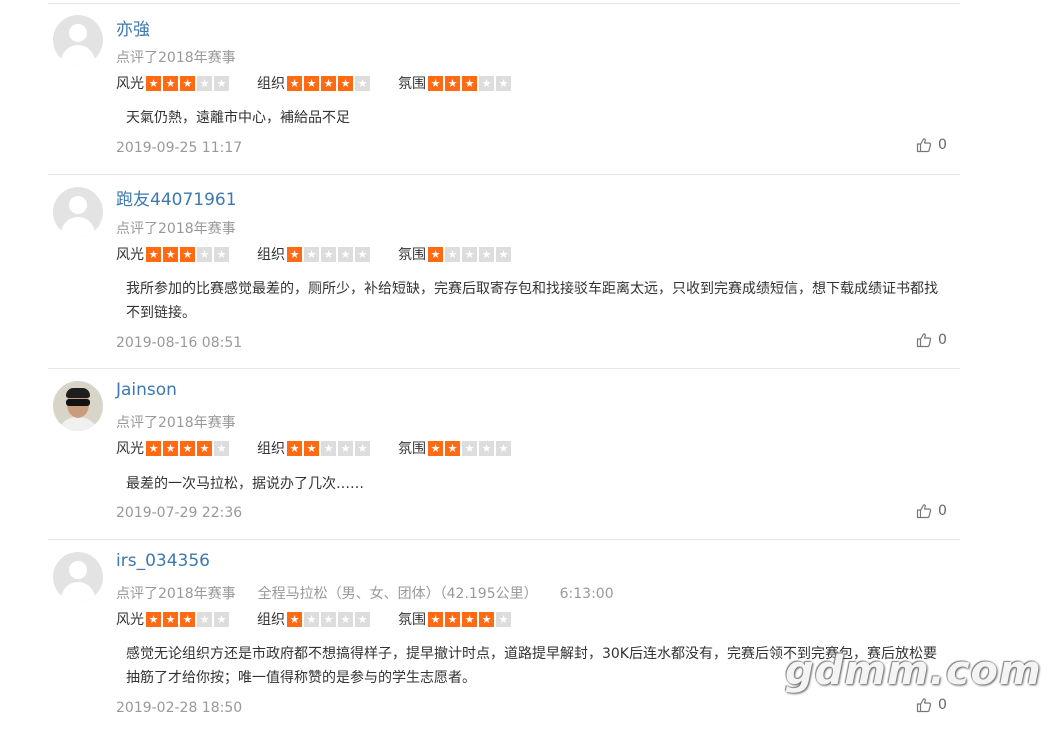 The height and width of the screenshot is (733, 1056). What do you see at coordinates (179, 148) in the screenshot?
I see `review-date: 2019-09-25 11:17` at bounding box center [179, 148].